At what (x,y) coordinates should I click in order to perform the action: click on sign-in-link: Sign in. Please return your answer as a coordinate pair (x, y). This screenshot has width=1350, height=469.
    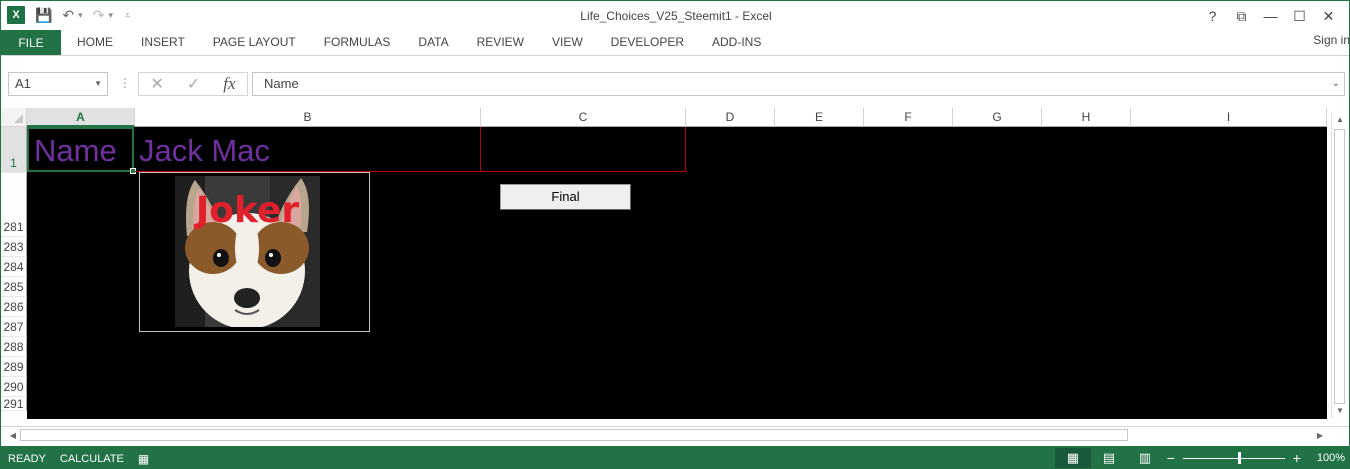
    Looking at the image, I should click on (1331, 40).